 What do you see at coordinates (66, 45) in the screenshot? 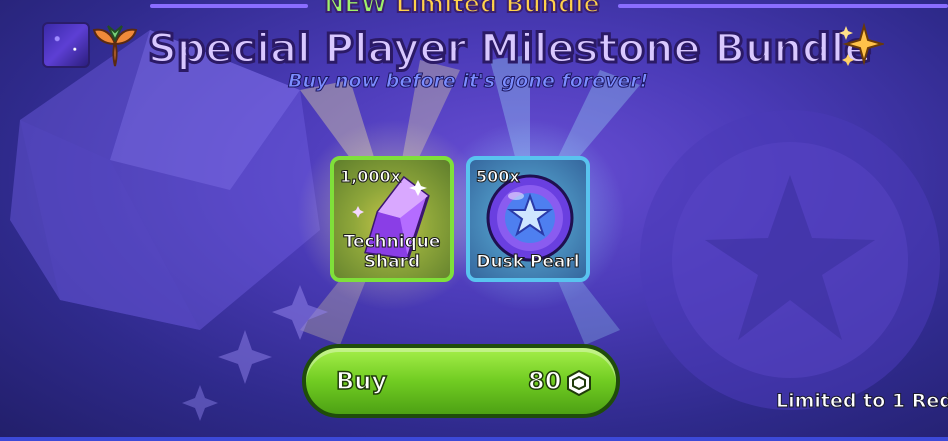
I see `galaxy-icon` at bounding box center [66, 45].